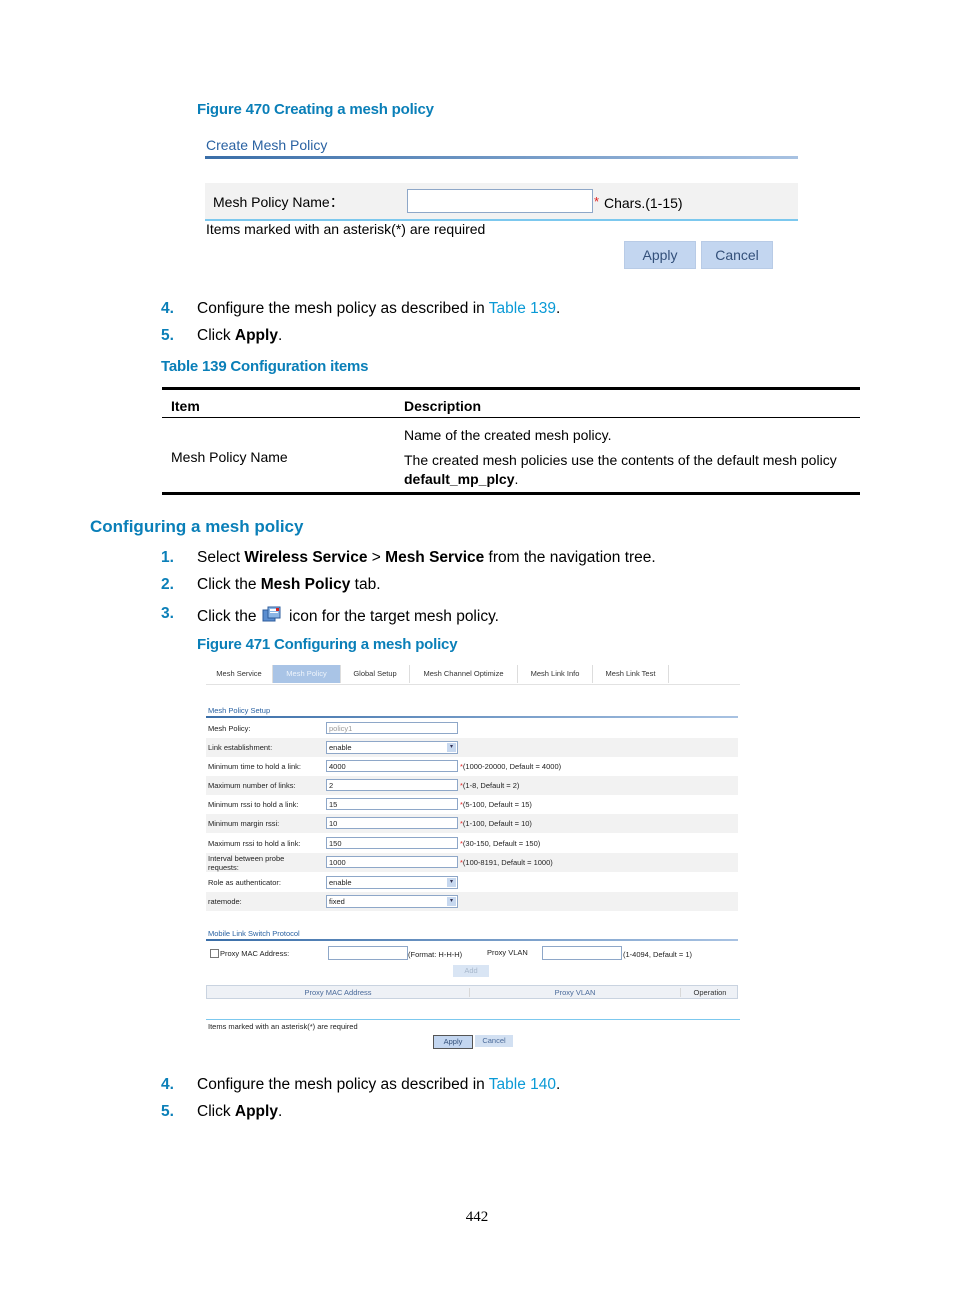 This screenshot has width=954, height=1296. I want to click on mlsp-title: Mobile Link Switch Protocol, so click(254, 933).